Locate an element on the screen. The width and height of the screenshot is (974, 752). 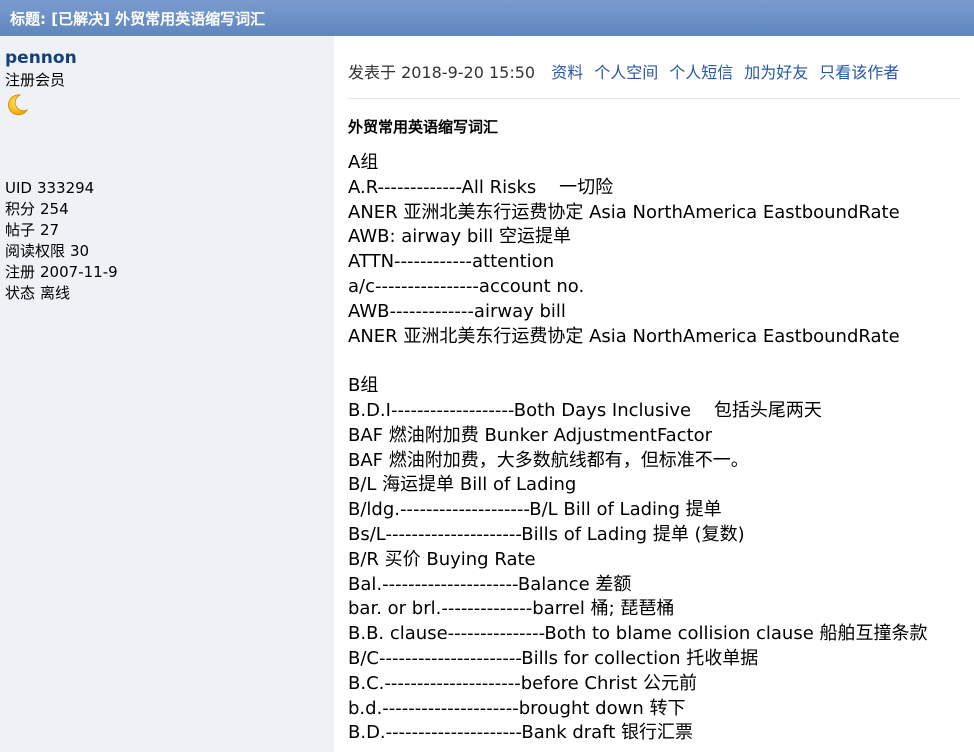
content-line: a/c----------------account no. is located at coordinates (466, 286).